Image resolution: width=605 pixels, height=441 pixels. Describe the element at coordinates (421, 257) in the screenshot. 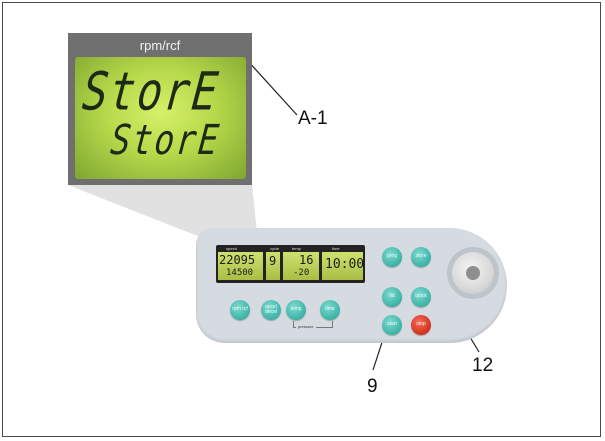

I see `store-button: store` at that location.